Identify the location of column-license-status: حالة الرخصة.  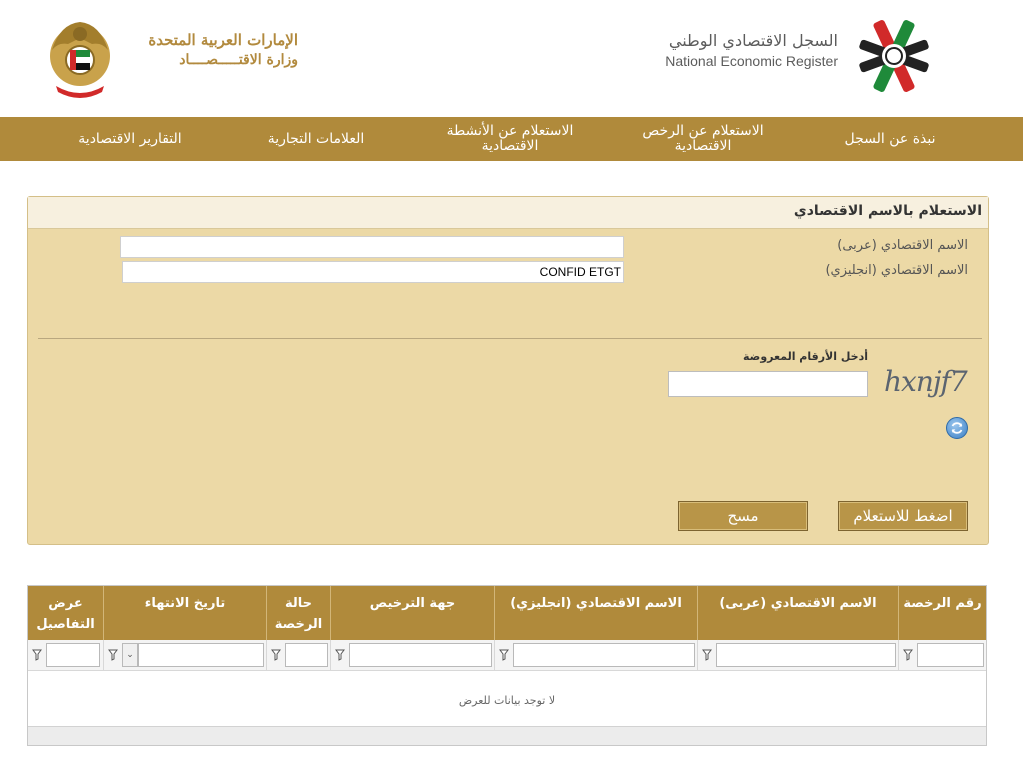
(298, 613).